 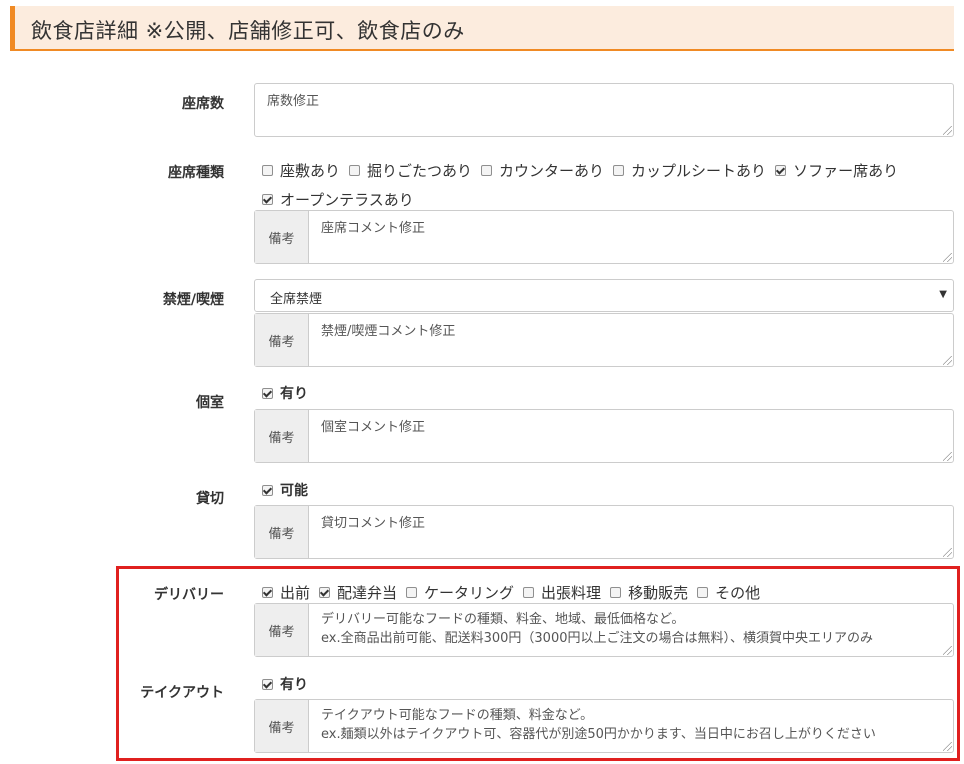 I want to click on seat-type-option: カウンターあり, so click(x=542, y=170).